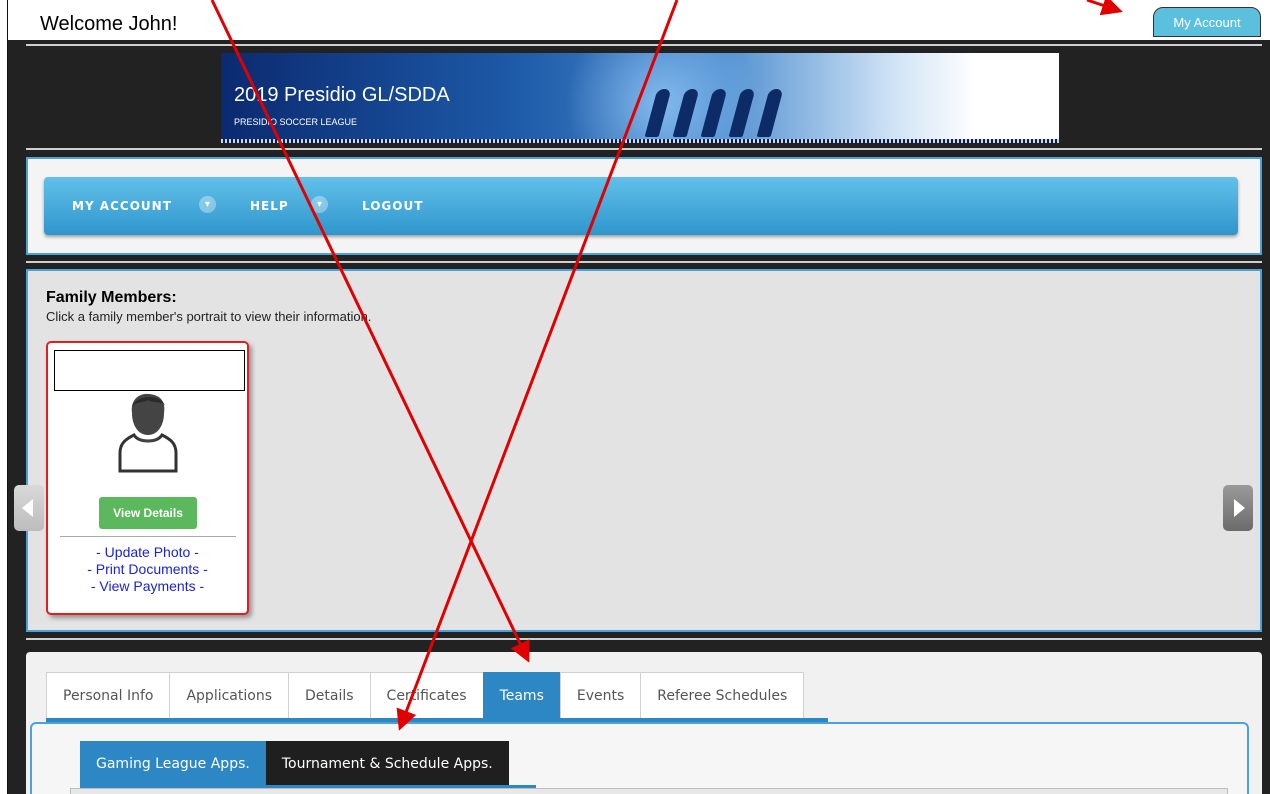 The height and width of the screenshot is (794, 1270). Describe the element at coordinates (641, 206) in the screenshot. I see `main-navbar: MY ACCOUNT ▾ HELP ▾ LOGOUT` at that location.